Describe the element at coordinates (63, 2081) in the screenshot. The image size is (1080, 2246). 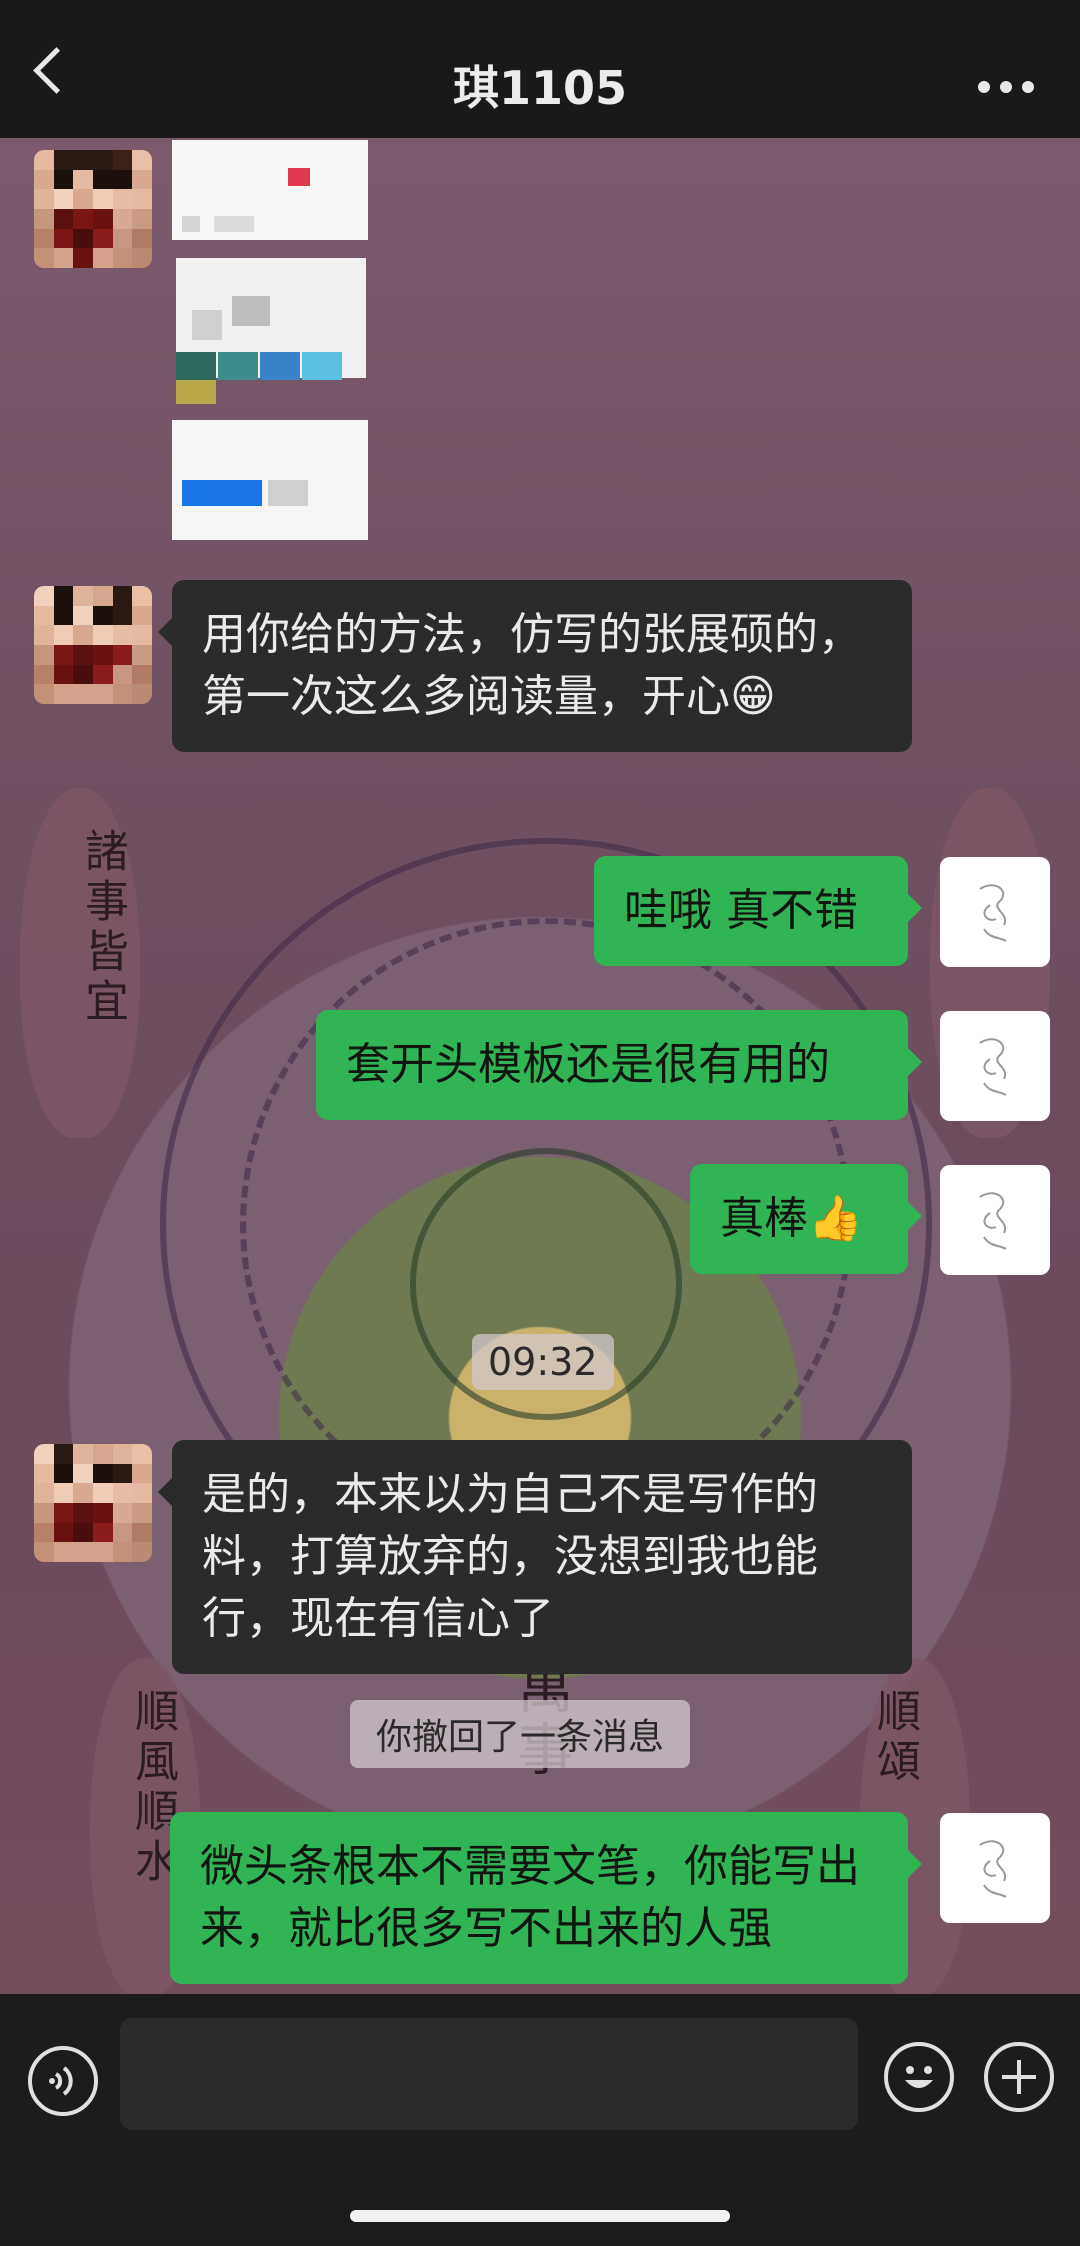
I see `voice-input-icon` at that location.